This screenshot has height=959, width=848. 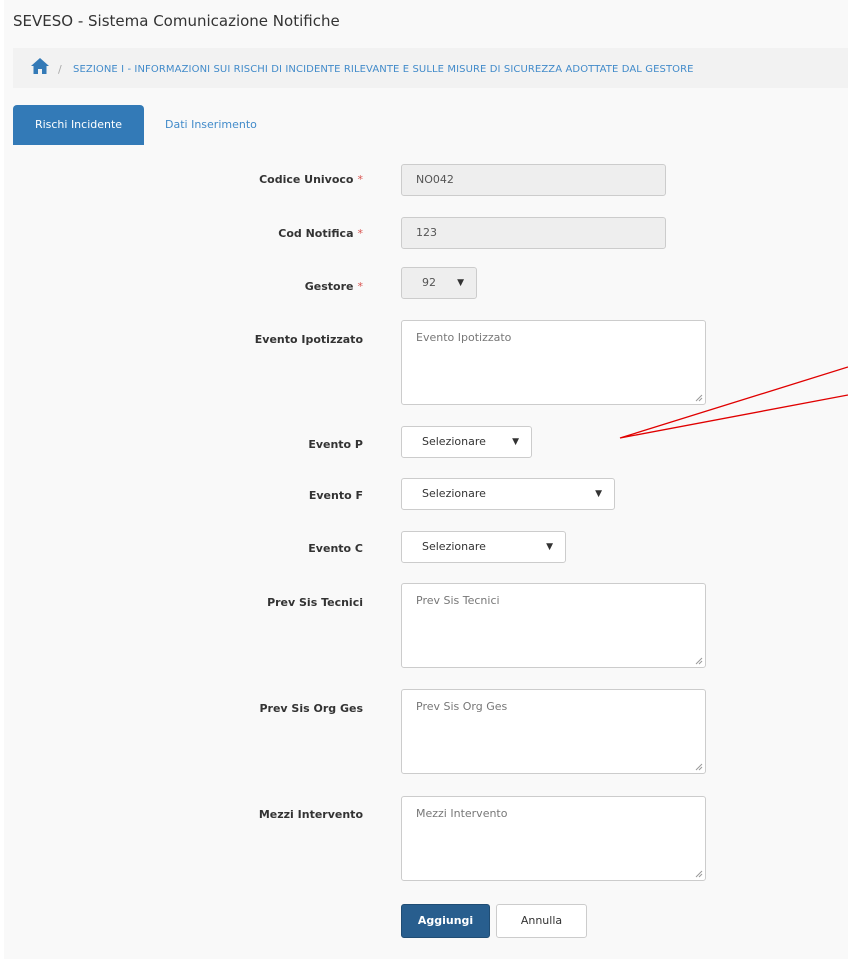 What do you see at coordinates (464, 337) in the screenshot?
I see `evento-ipotizzato-placeholder: Evento Ipotizzato` at bounding box center [464, 337].